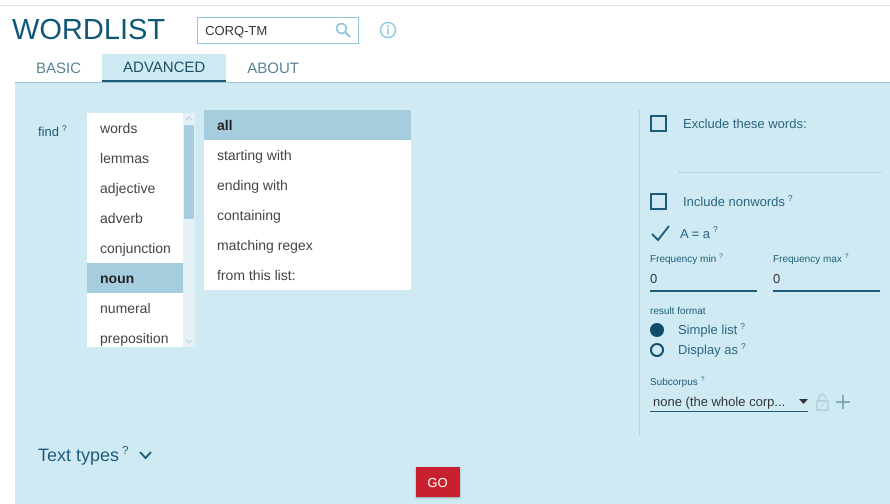  I want to click on checkbox-label: A = a$^{?}$, so click(699, 233).